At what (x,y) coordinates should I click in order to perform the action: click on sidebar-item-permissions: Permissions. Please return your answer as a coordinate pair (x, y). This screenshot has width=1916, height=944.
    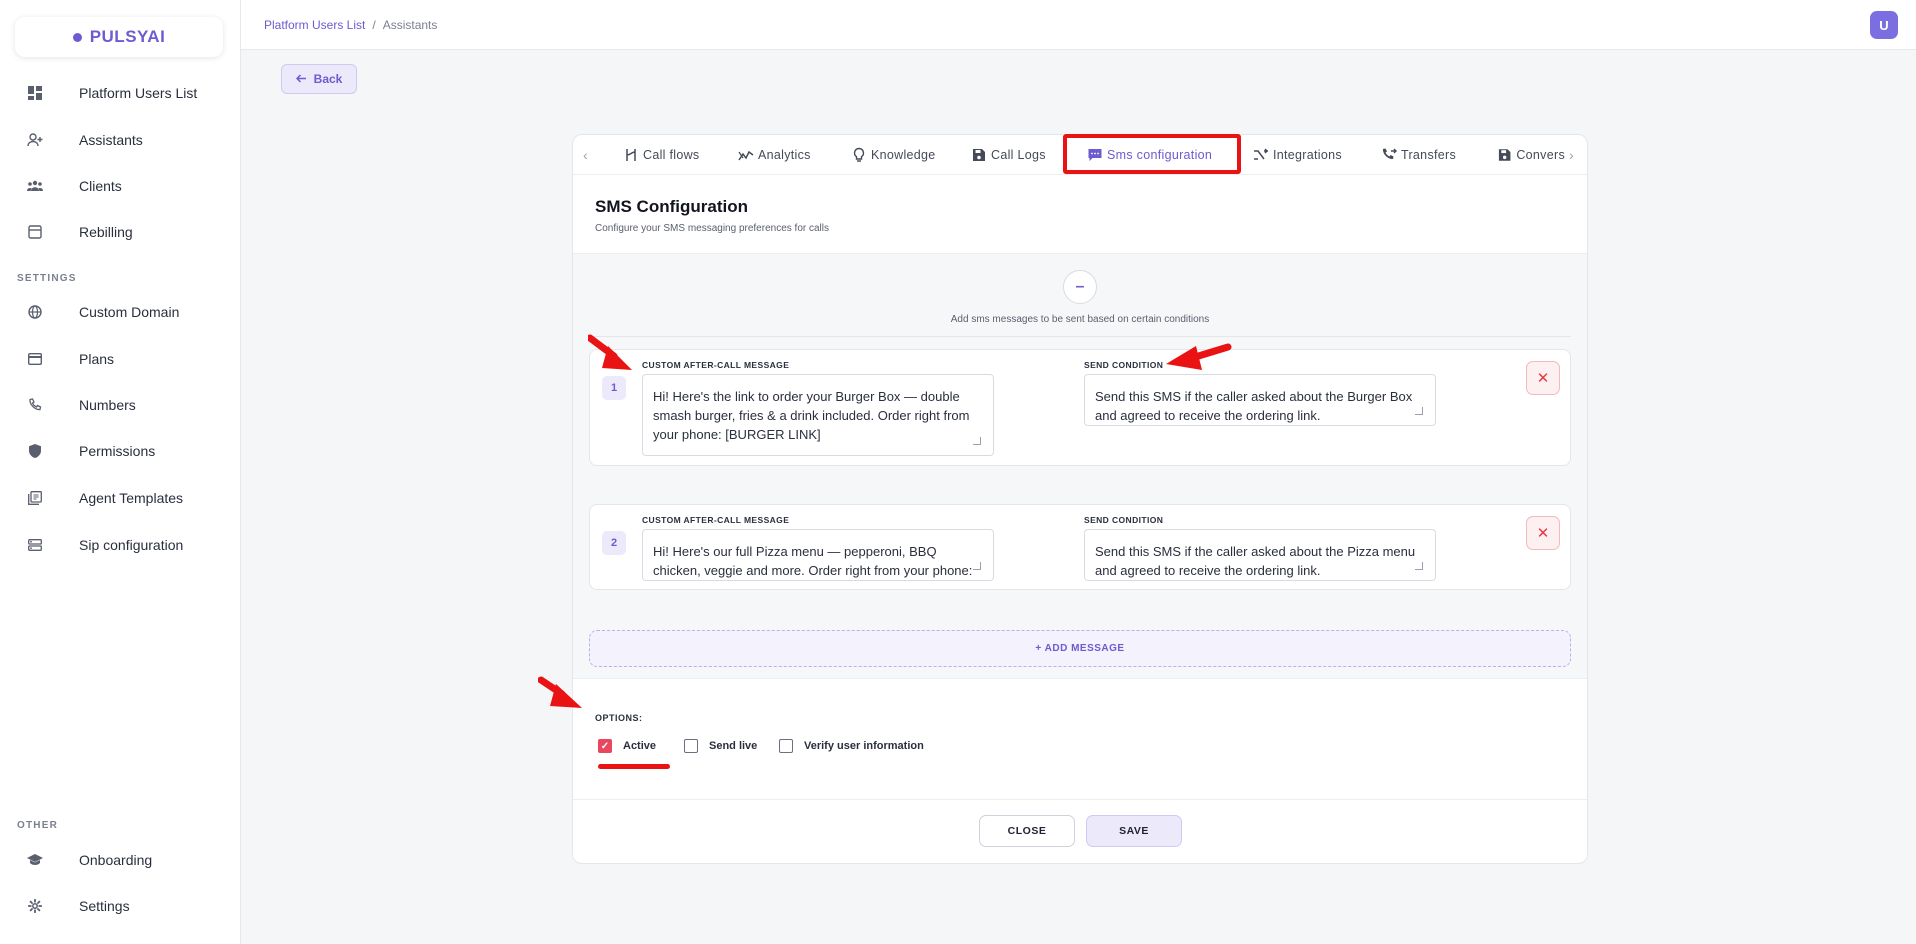
    Looking at the image, I should click on (120, 451).